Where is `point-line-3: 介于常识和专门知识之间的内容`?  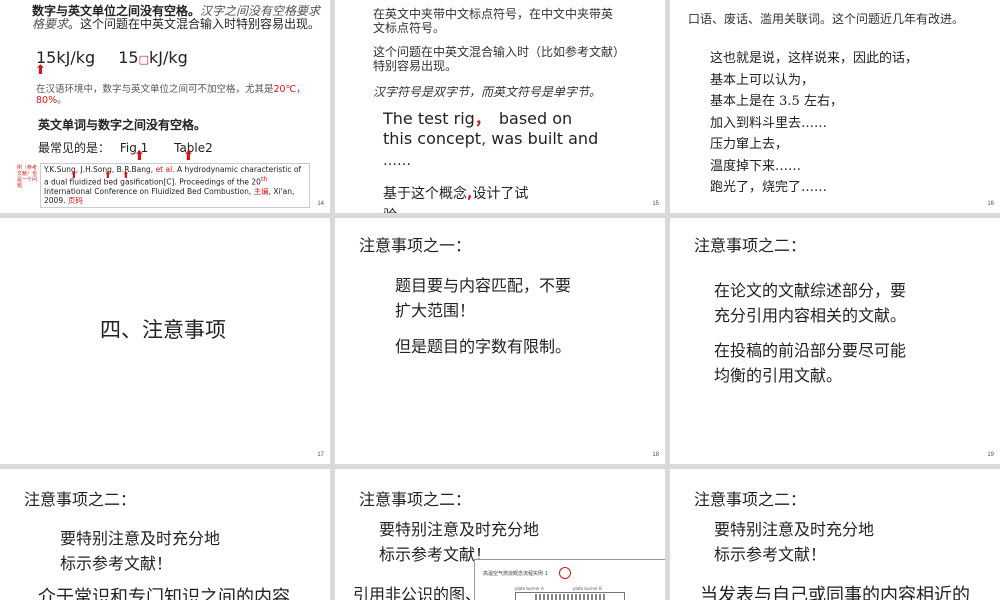 point-line-3: 介于常识和专门知识之间的内容 is located at coordinates (164, 593).